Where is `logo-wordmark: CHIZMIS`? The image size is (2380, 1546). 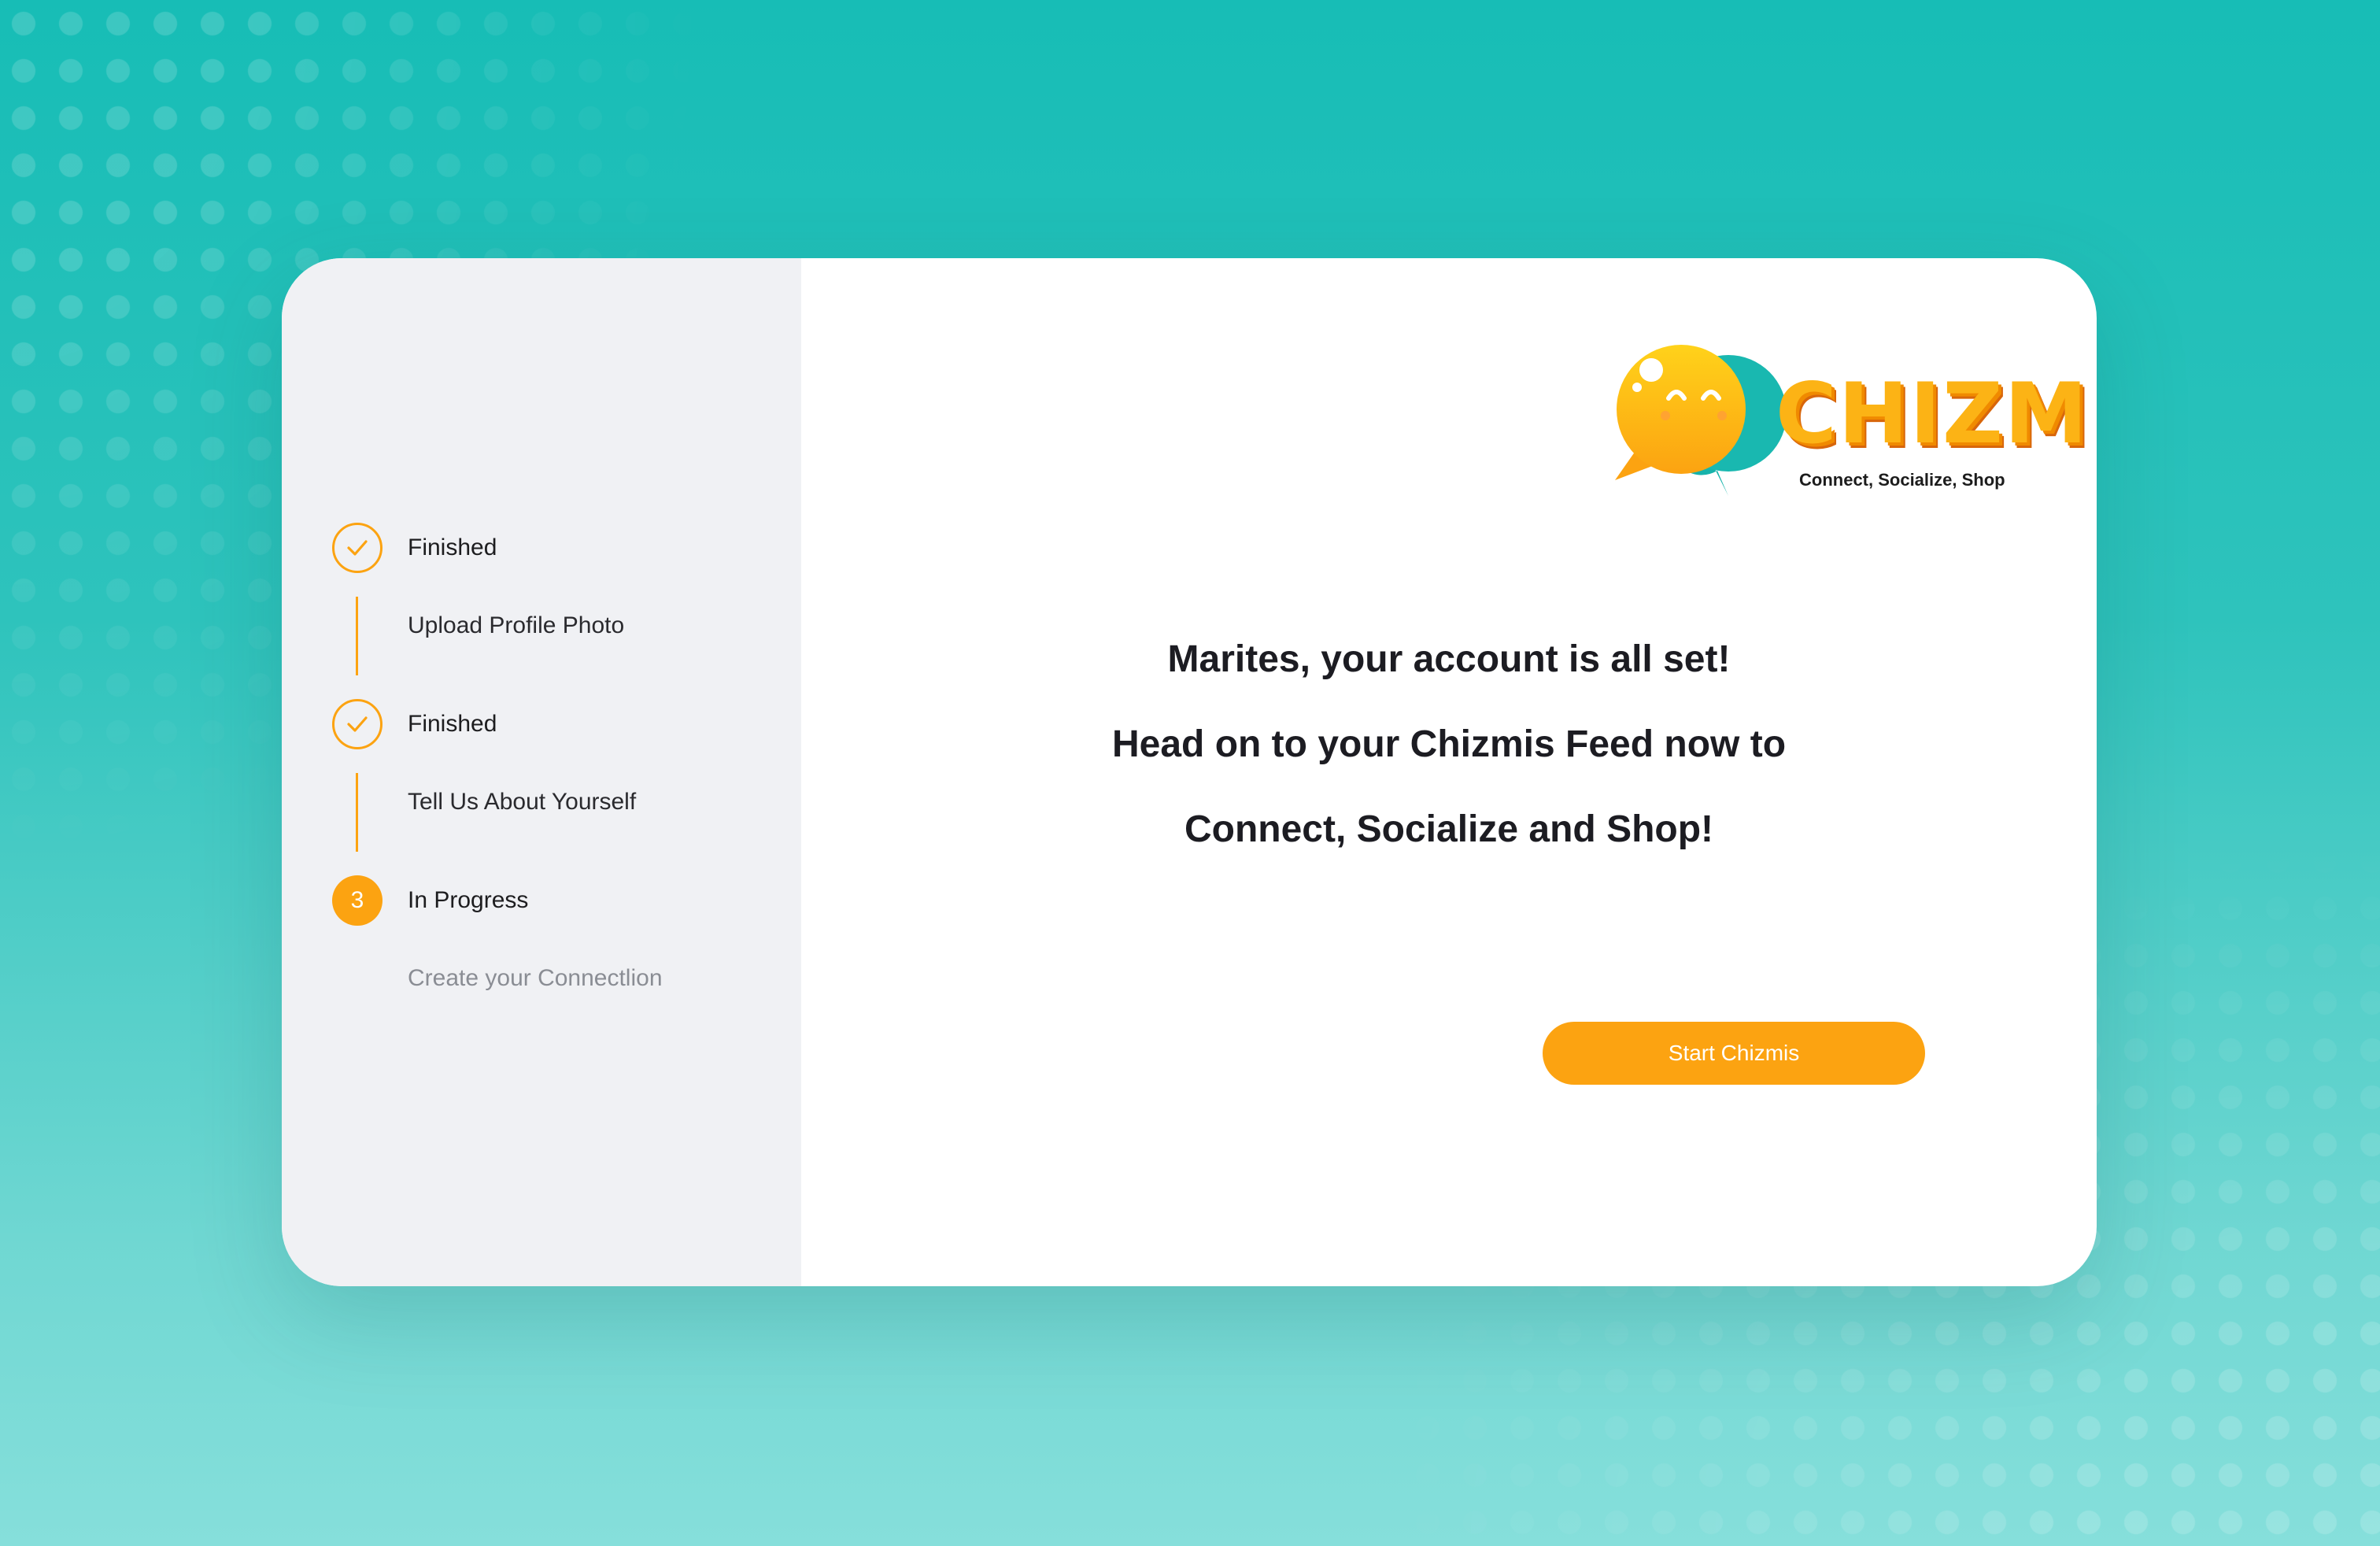 logo-wordmark: CHIZMIS is located at coordinates (1937, 414).